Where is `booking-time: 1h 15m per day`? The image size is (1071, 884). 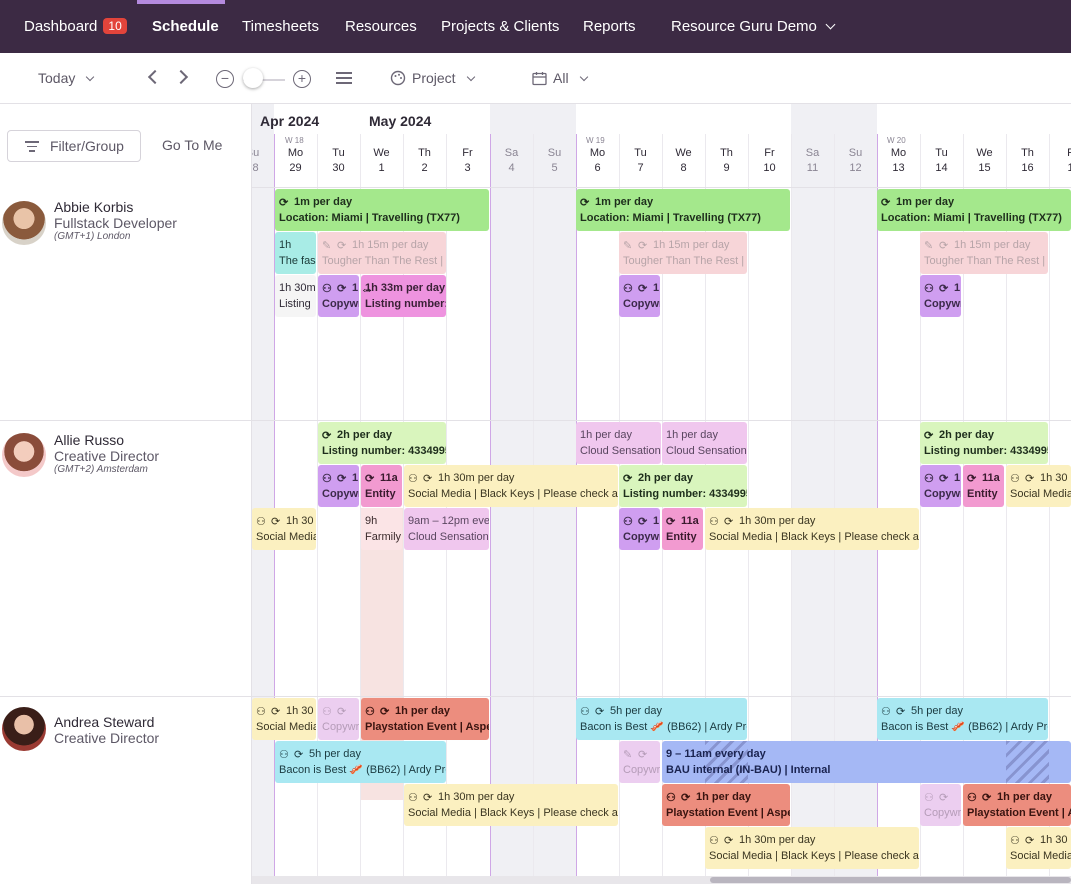 booking-time: 1h 15m per day is located at coordinates (390, 245).